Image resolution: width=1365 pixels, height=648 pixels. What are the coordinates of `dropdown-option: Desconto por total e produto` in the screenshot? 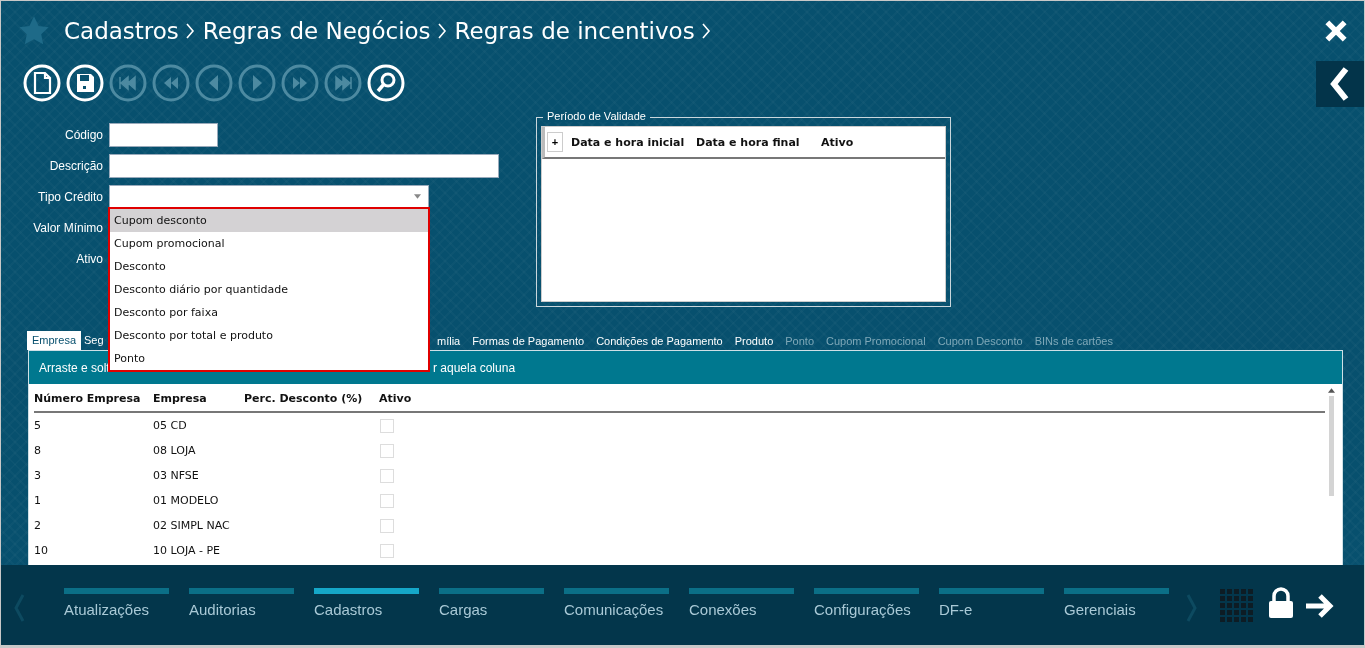 It's located at (269, 335).